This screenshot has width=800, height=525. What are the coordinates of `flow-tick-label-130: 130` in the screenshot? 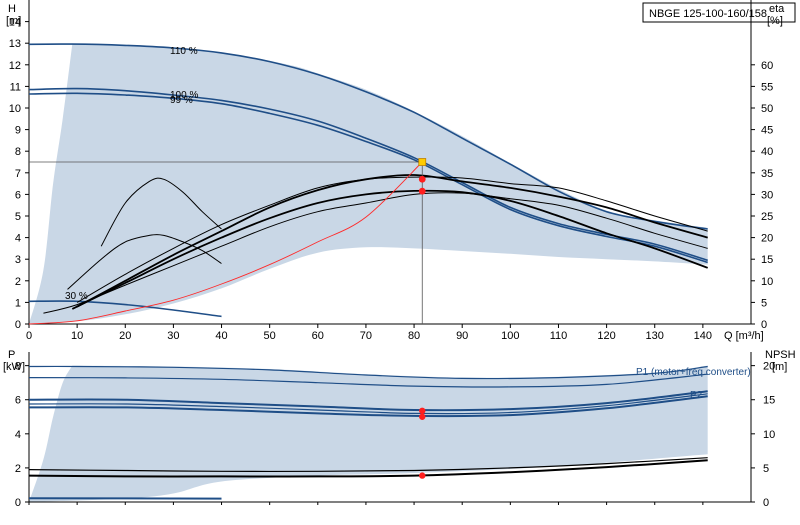 It's located at (655, 336).